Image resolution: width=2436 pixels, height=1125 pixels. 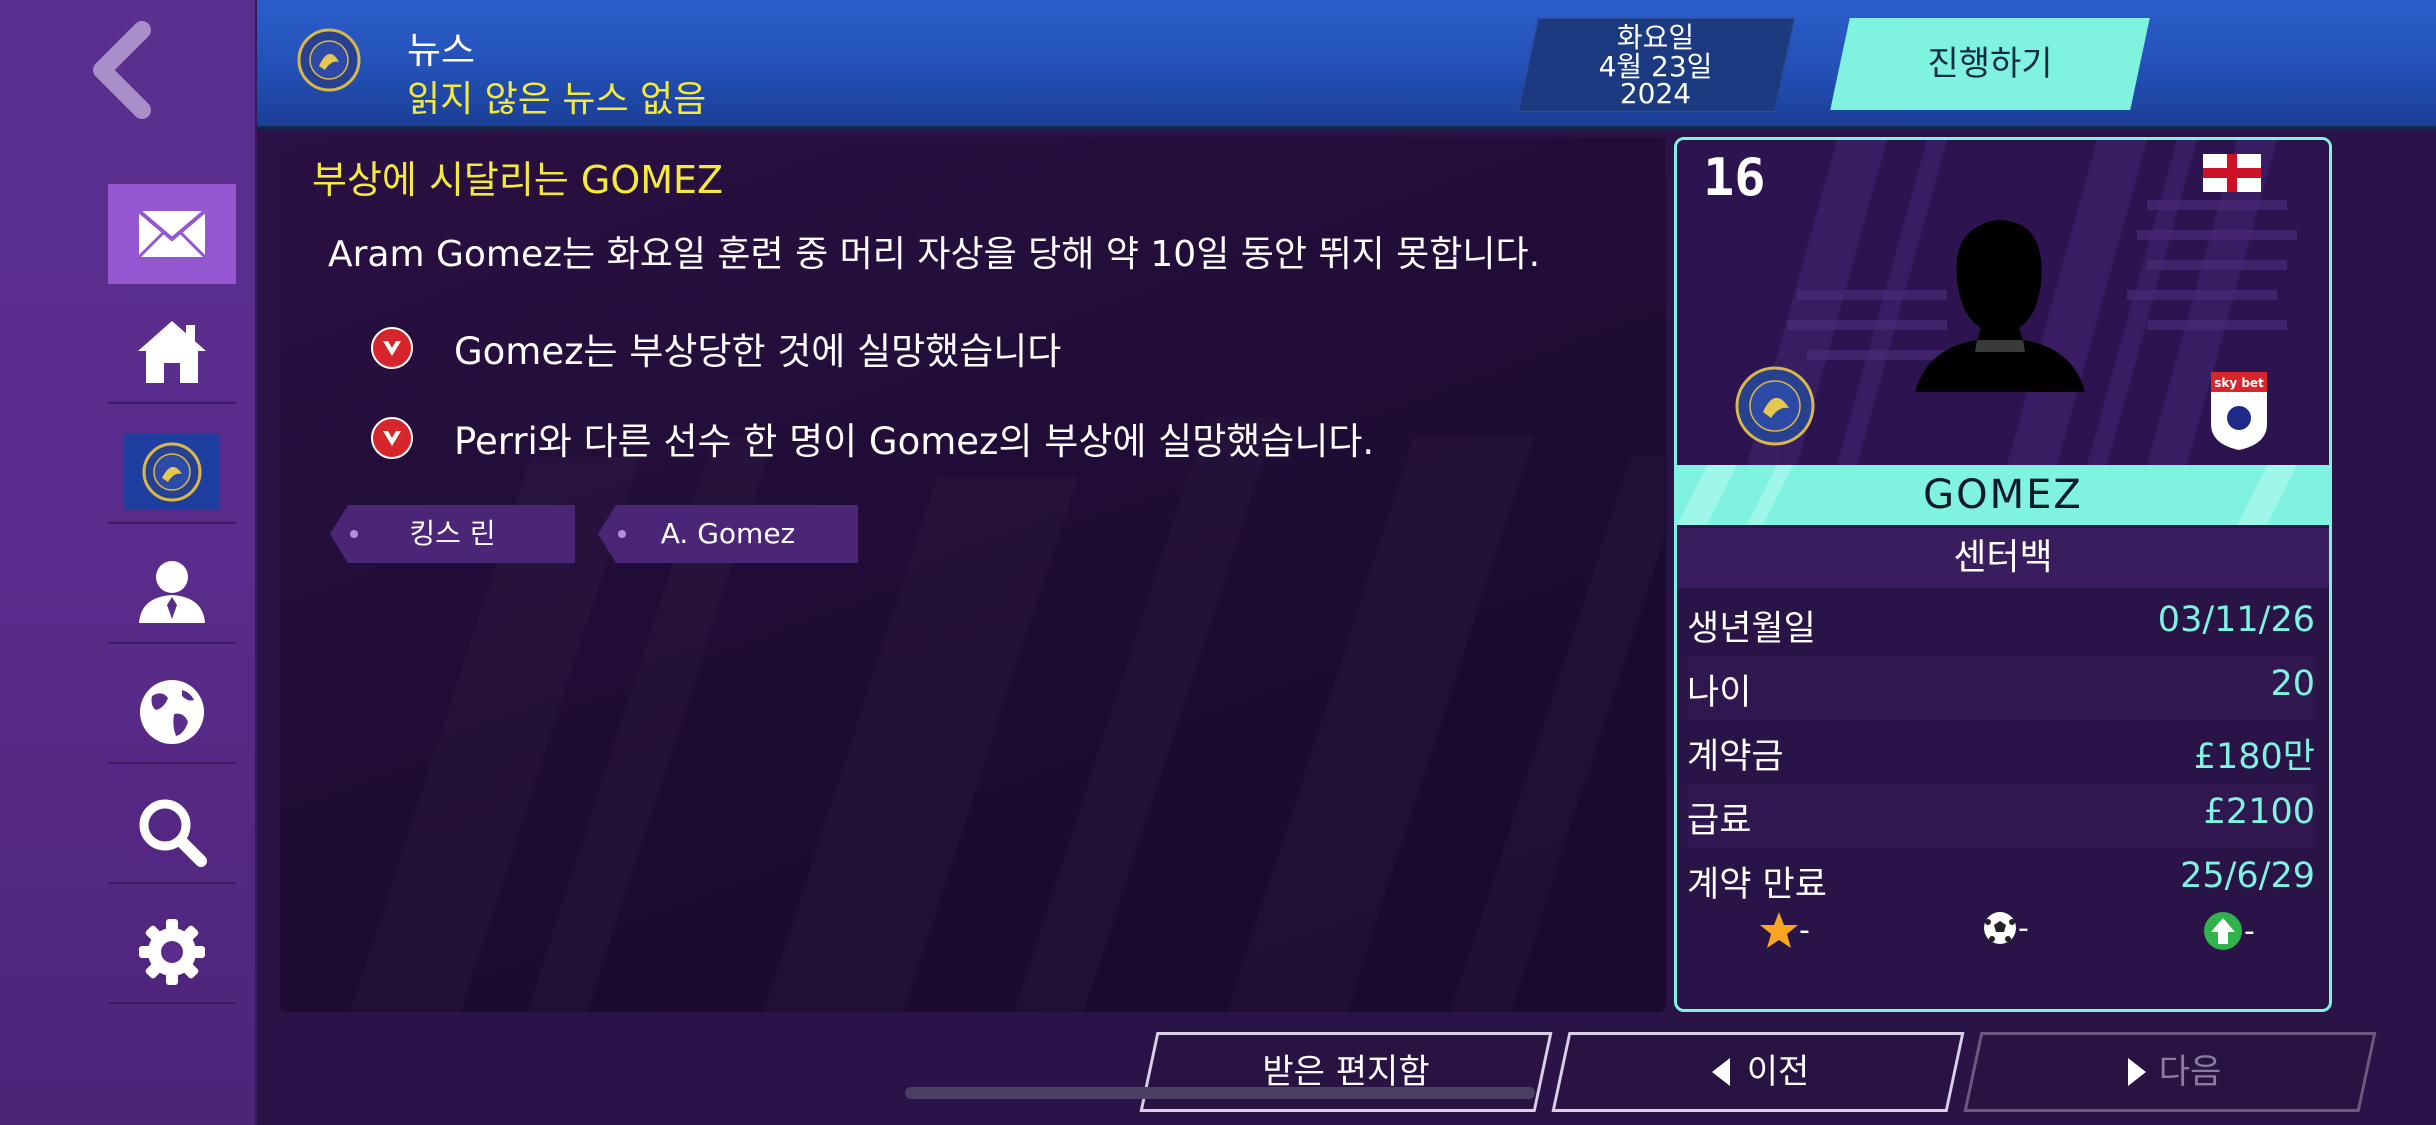 What do you see at coordinates (1655, 93) in the screenshot?
I see `date-year: 2024` at bounding box center [1655, 93].